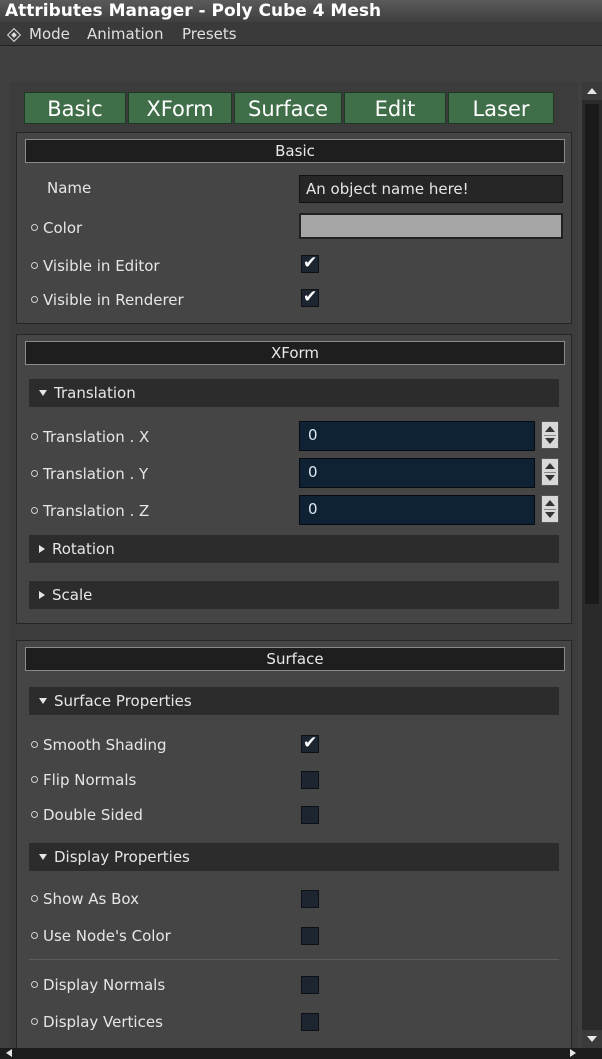 This screenshot has height=1059, width=602. I want to click on tx-row: Translation . X, so click(90, 437).